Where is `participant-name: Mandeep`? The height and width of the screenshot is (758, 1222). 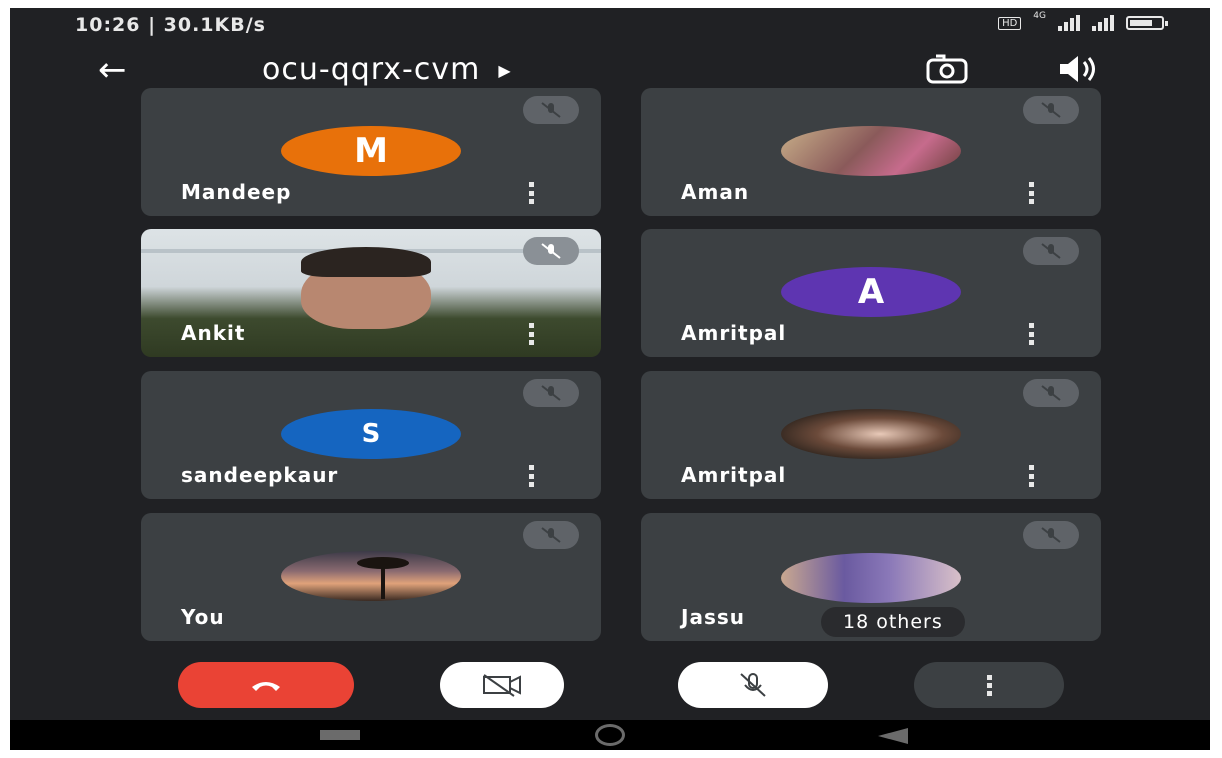 participant-name: Mandeep is located at coordinates (236, 192).